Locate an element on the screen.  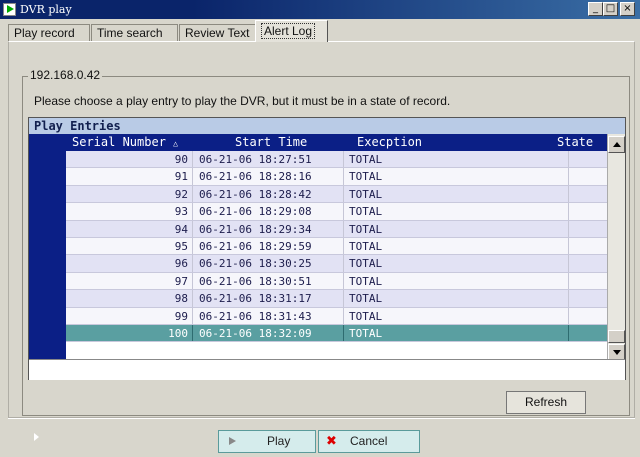
table-row: 98 06-21-06 18:31:17 TOTAL is located at coordinates (336, 299).